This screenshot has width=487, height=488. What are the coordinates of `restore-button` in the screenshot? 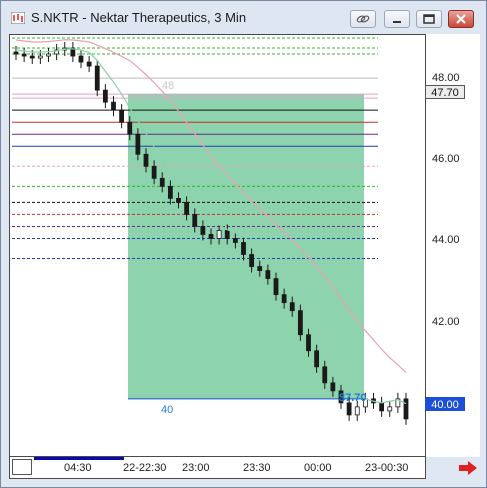 It's located at (429, 19).